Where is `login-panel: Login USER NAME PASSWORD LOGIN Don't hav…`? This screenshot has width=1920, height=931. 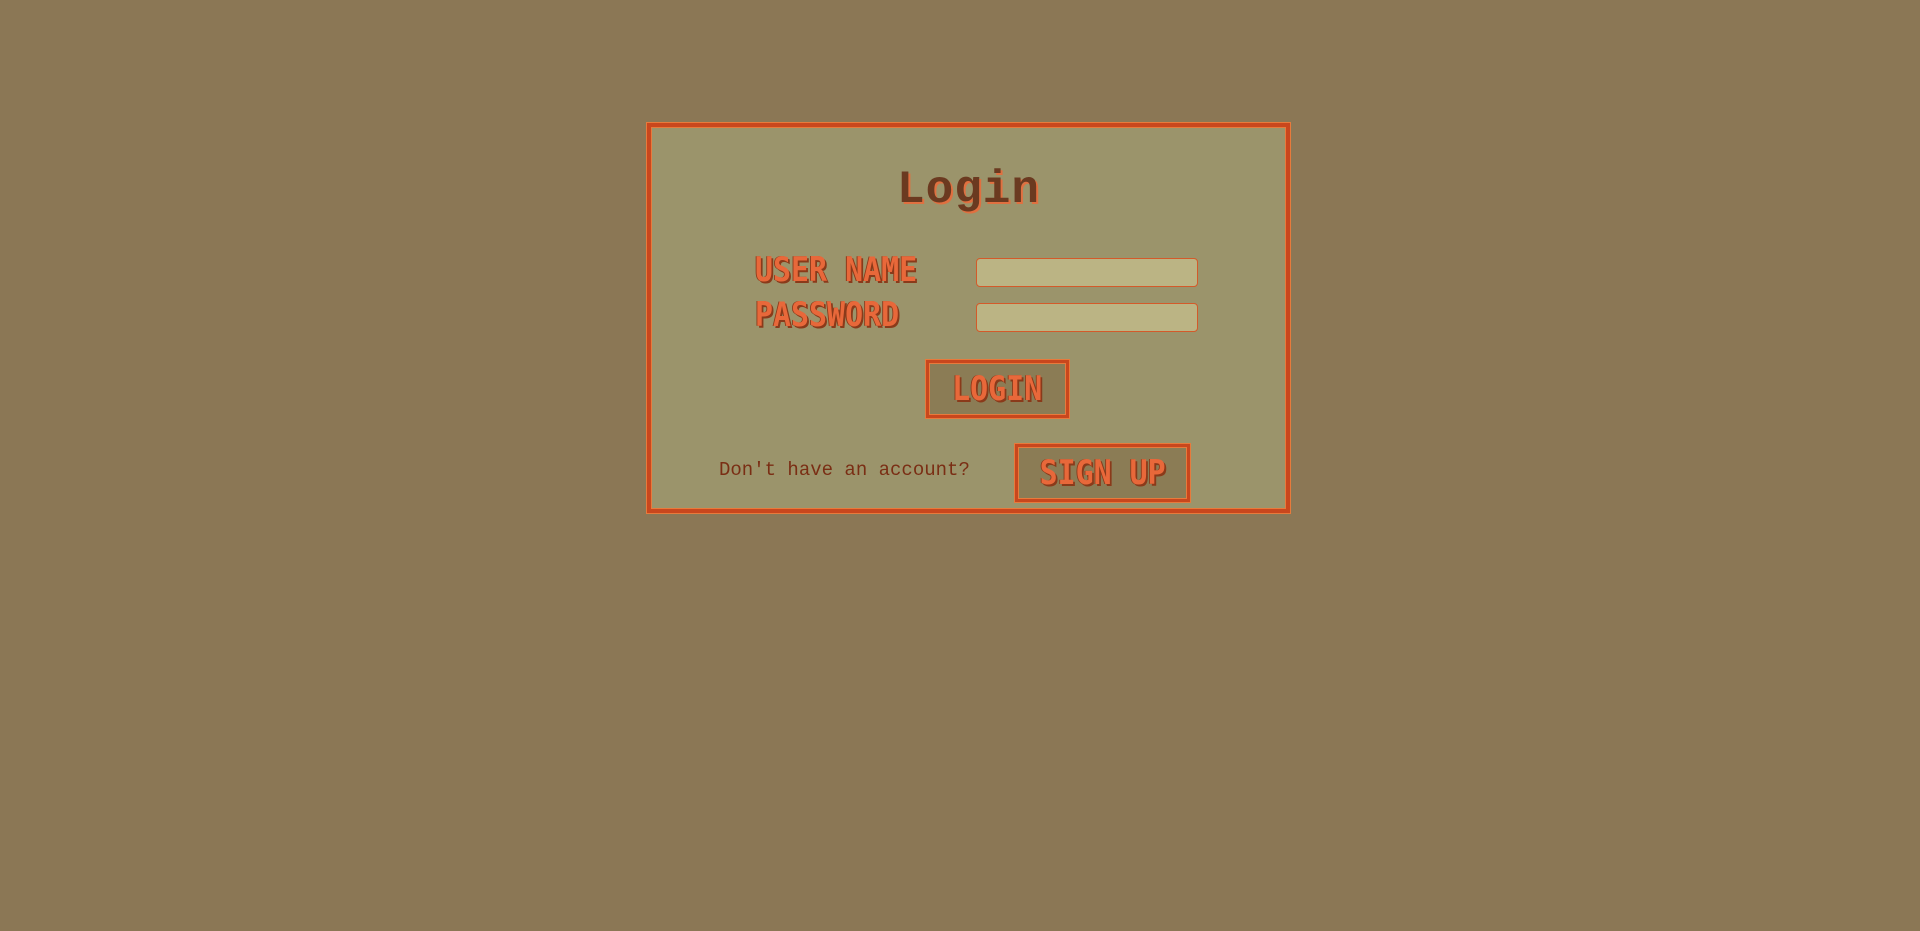 login-panel: Login USER NAME PASSWORD LOGIN Don't hav… is located at coordinates (968, 318).